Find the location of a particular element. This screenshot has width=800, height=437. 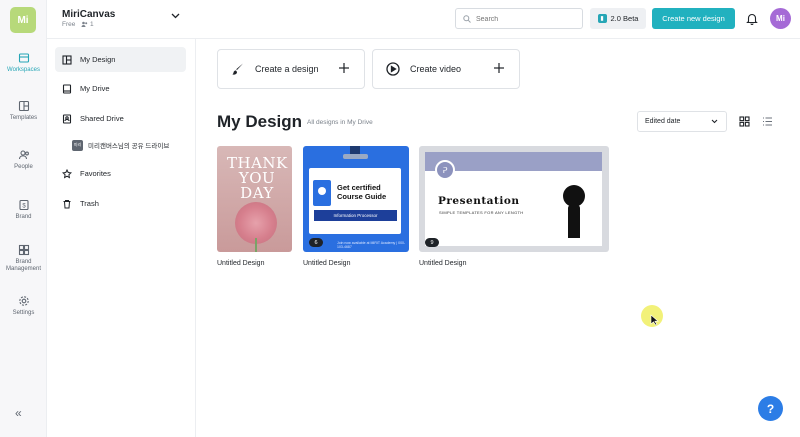

rail-item-people: People is located at coordinates (23, 160).